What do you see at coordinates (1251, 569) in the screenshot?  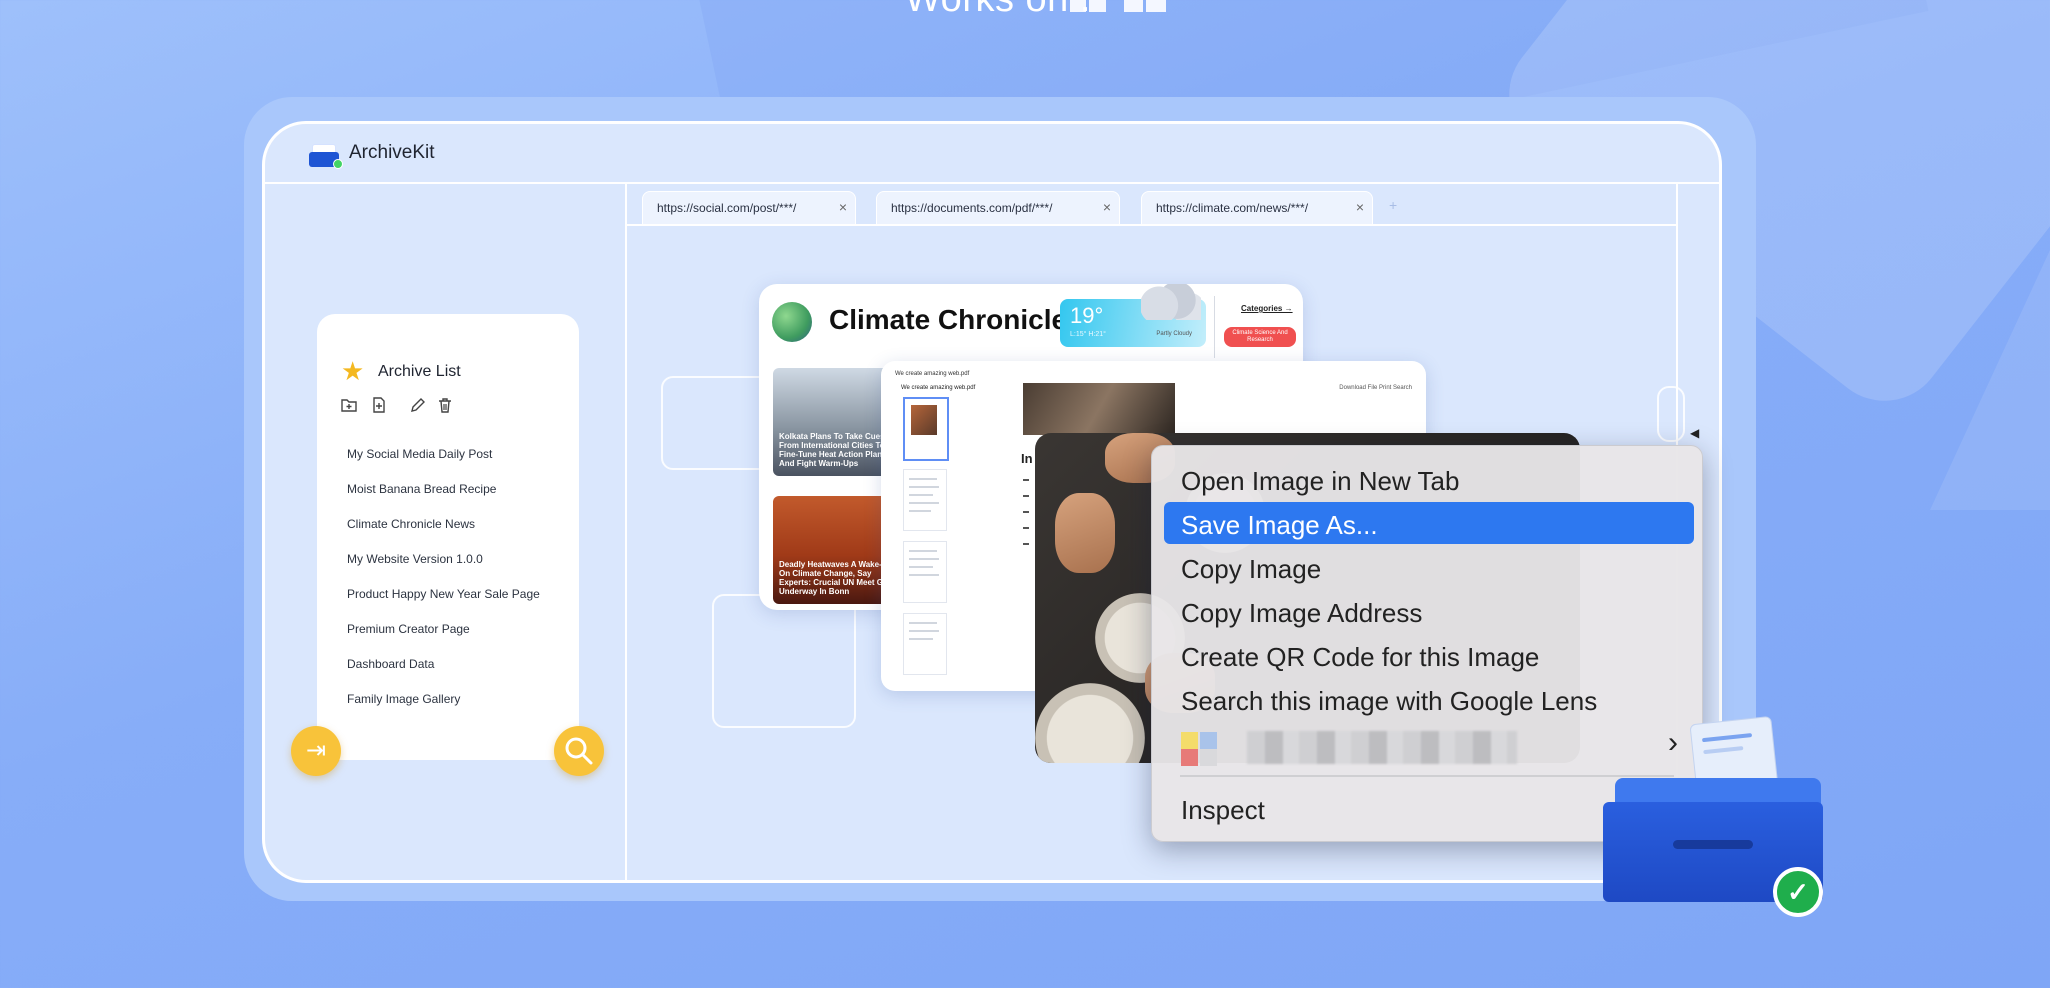 I see `menu-item-label: Copy Image` at bounding box center [1251, 569].